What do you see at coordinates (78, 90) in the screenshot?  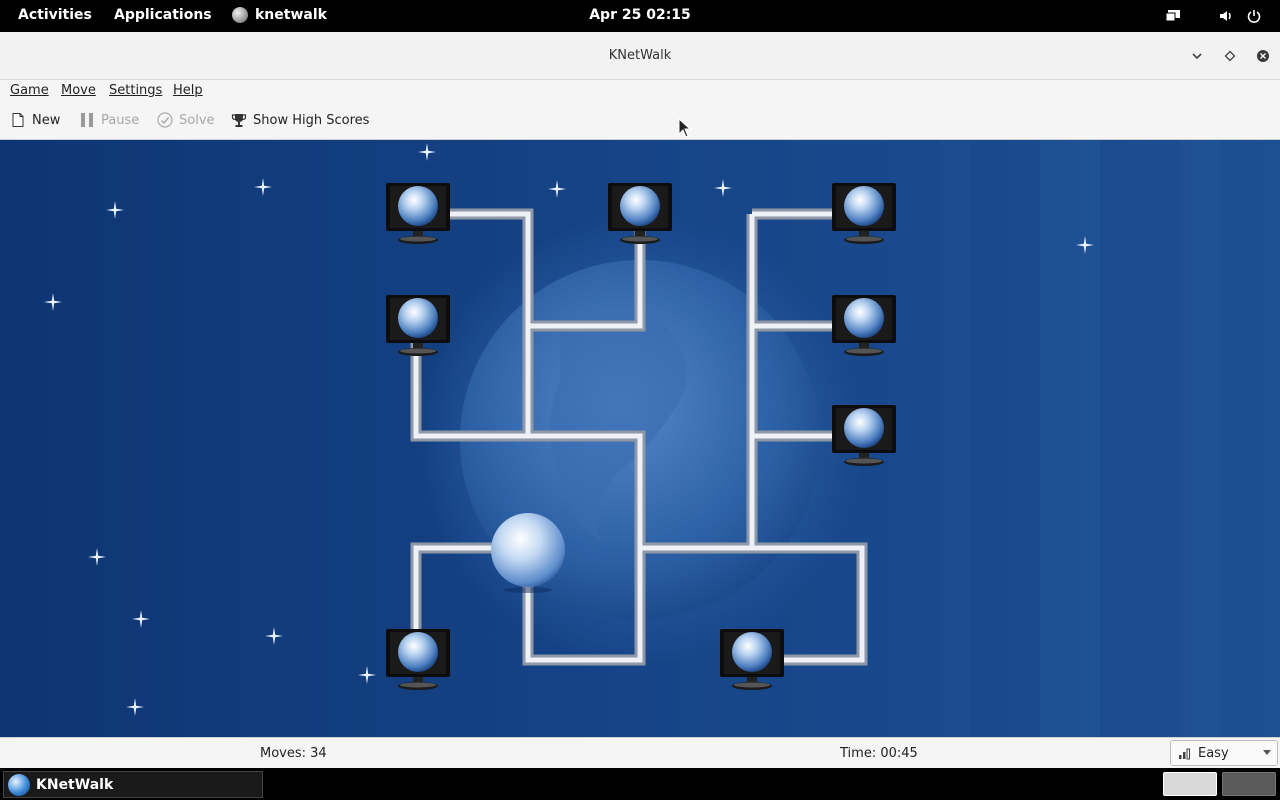 I see `menu-move: Move` at bounding box center [78, 90].